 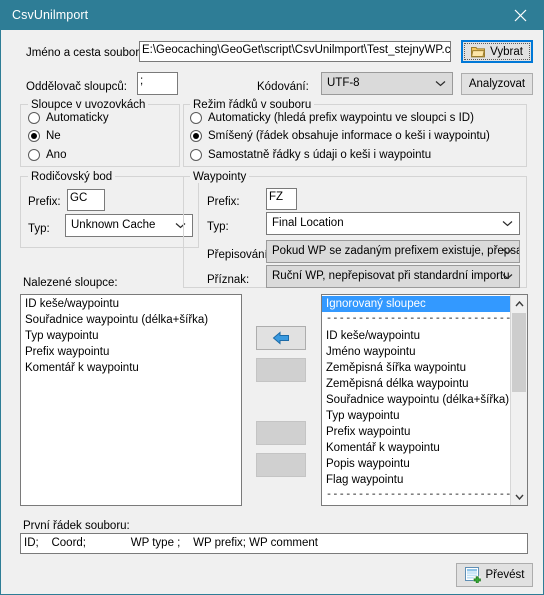 I want to click on file-path-label: Jméno a cesta souboru, so click(x=86, y=53).